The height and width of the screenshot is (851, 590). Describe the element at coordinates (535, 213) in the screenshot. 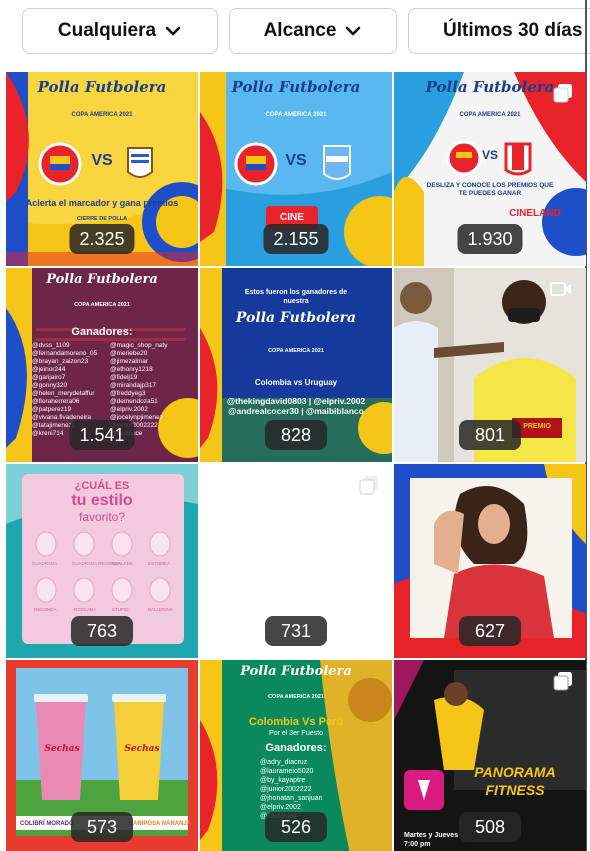

I see `brand-label: CINELAND` at that location.